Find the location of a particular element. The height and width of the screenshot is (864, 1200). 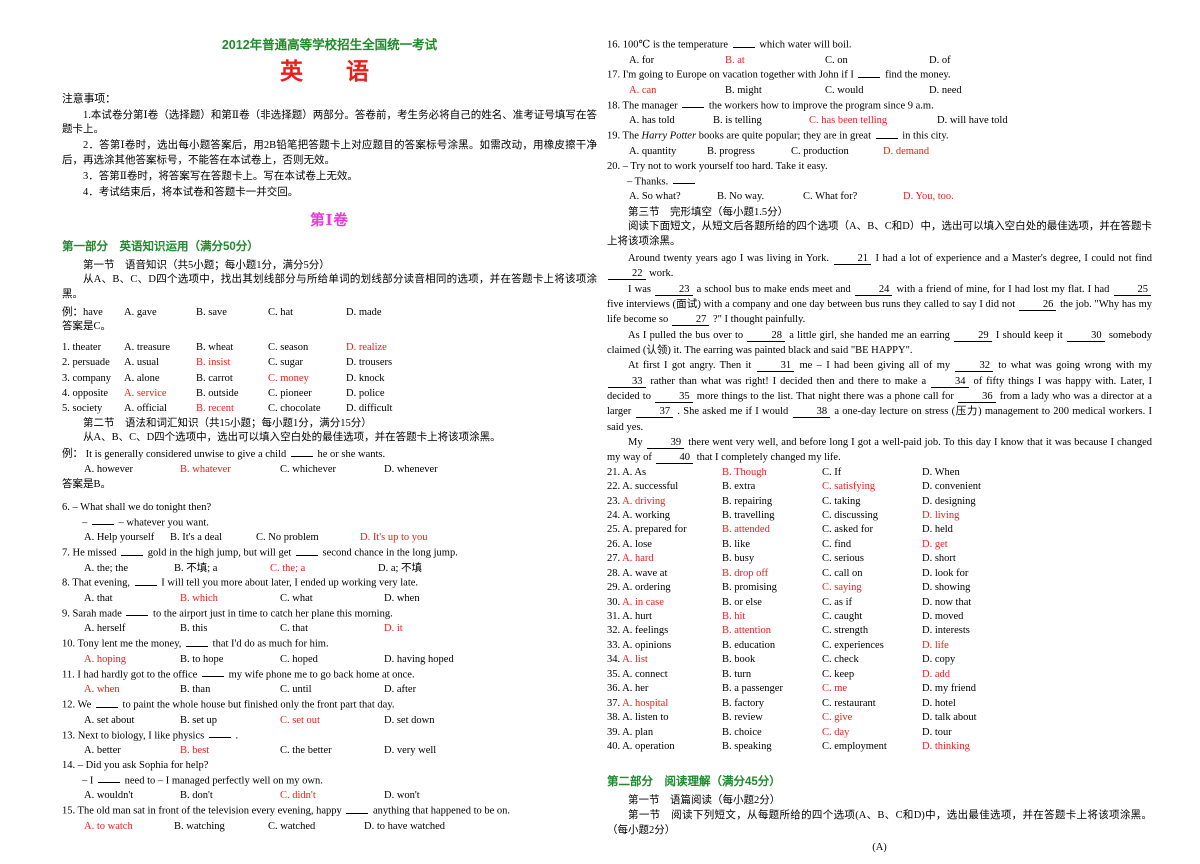

question-option: A. So what? is located at coordinates (673, 197).